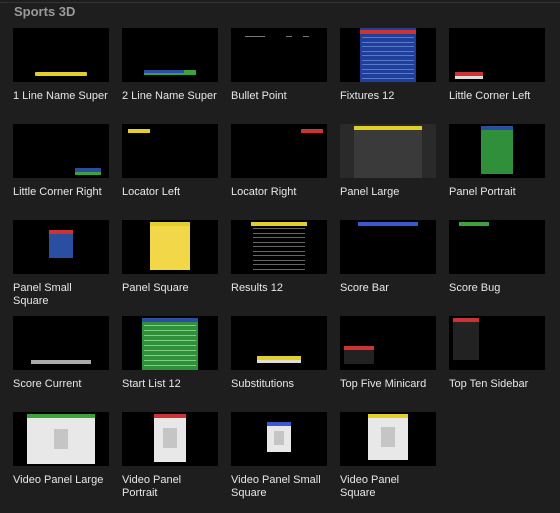  What do you see at coordinates (264, 192) in the screenshot?
I see `template-label: Locator Right` at bounding box center [264, 192].